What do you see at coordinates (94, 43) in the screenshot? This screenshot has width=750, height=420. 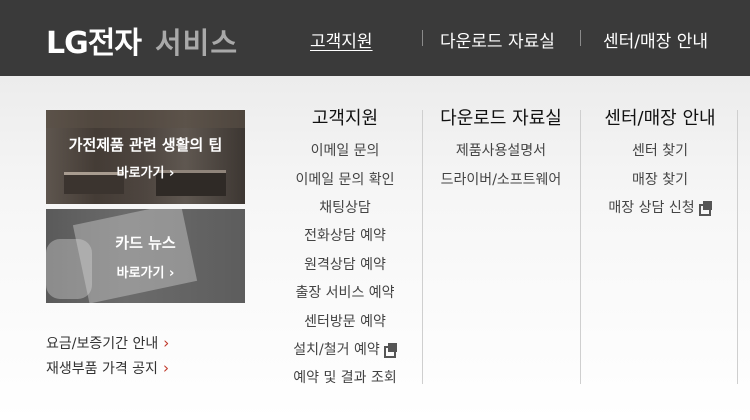 I see `logo-brand: LG전자` at bounding box center [94, 43].